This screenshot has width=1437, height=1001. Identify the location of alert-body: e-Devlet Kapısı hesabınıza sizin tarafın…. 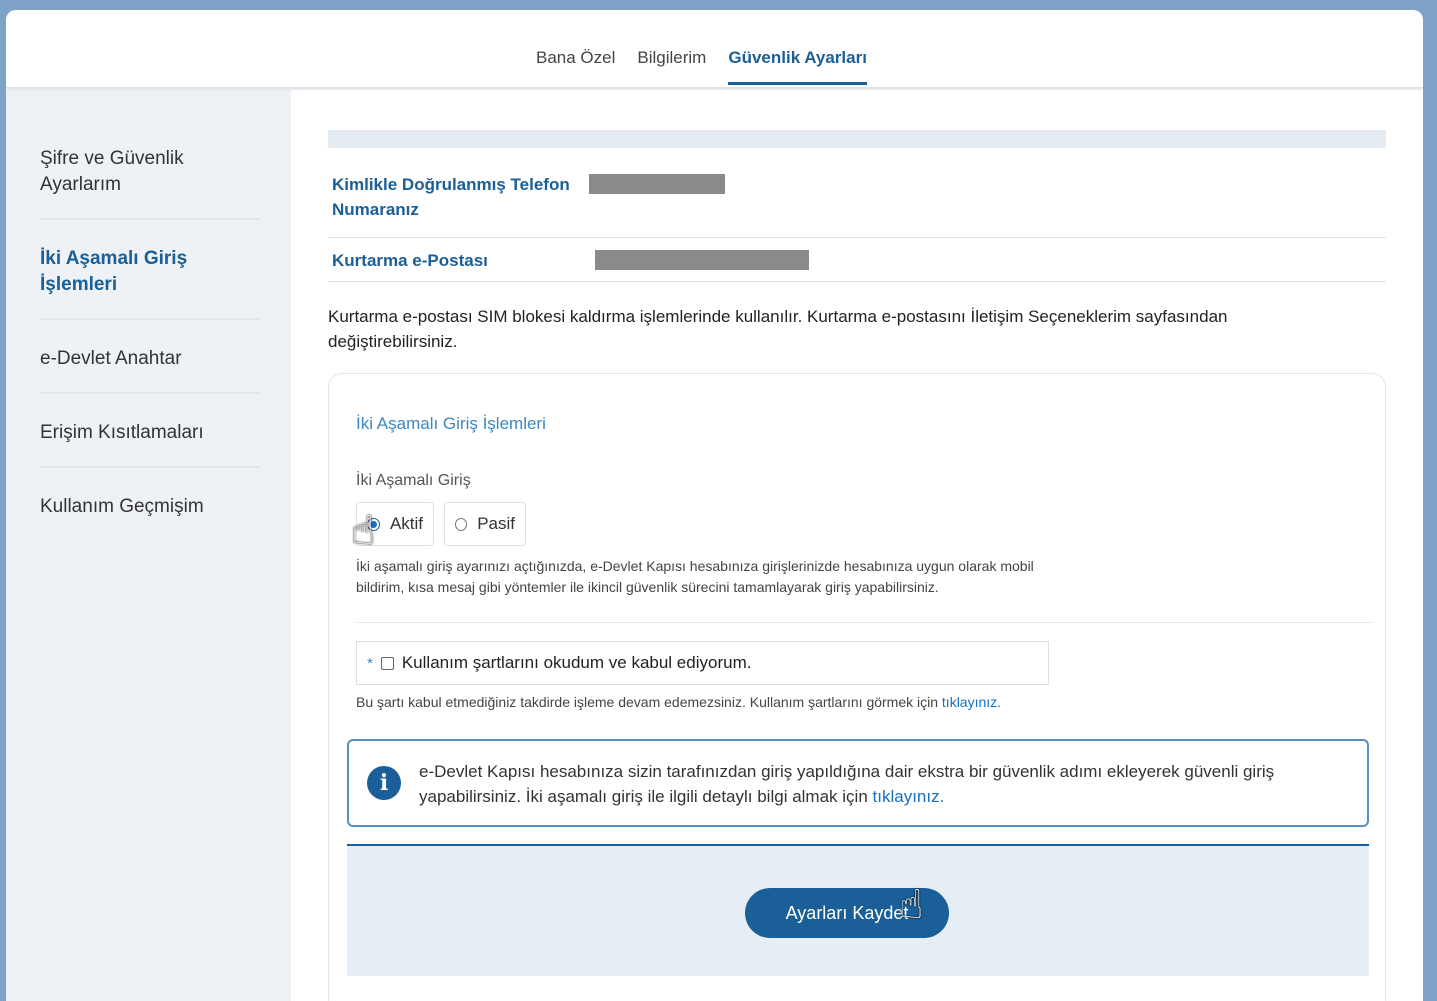
(847, 784).